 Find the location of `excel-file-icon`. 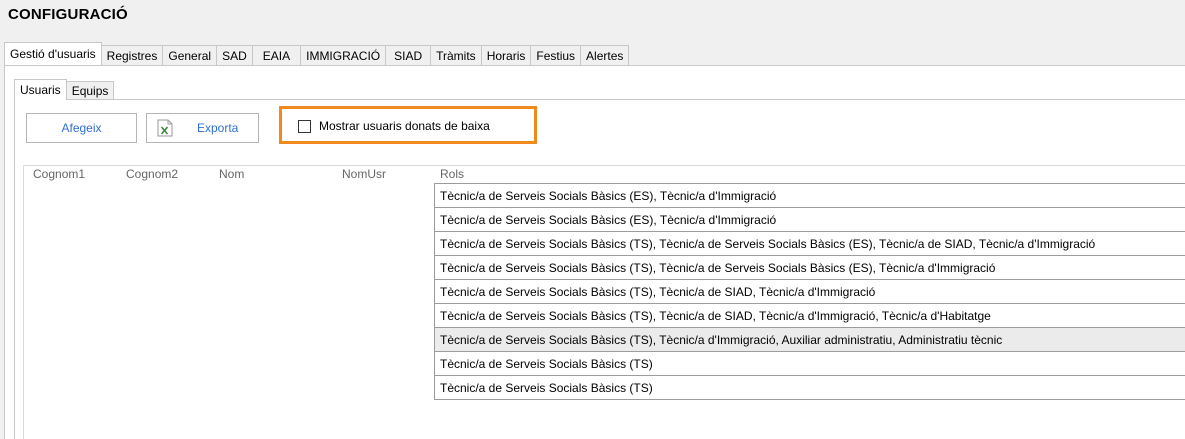

excel-file-icon is located at coordinates (165, 128).